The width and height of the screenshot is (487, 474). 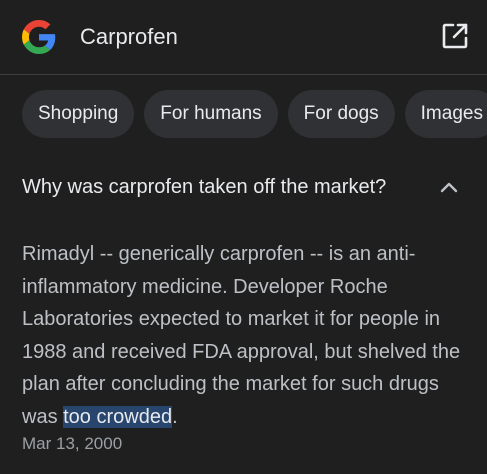 What do you see at coordinates (243, 74) in the screenshot?
I see `header-divider` at bounding box center [243, 74].